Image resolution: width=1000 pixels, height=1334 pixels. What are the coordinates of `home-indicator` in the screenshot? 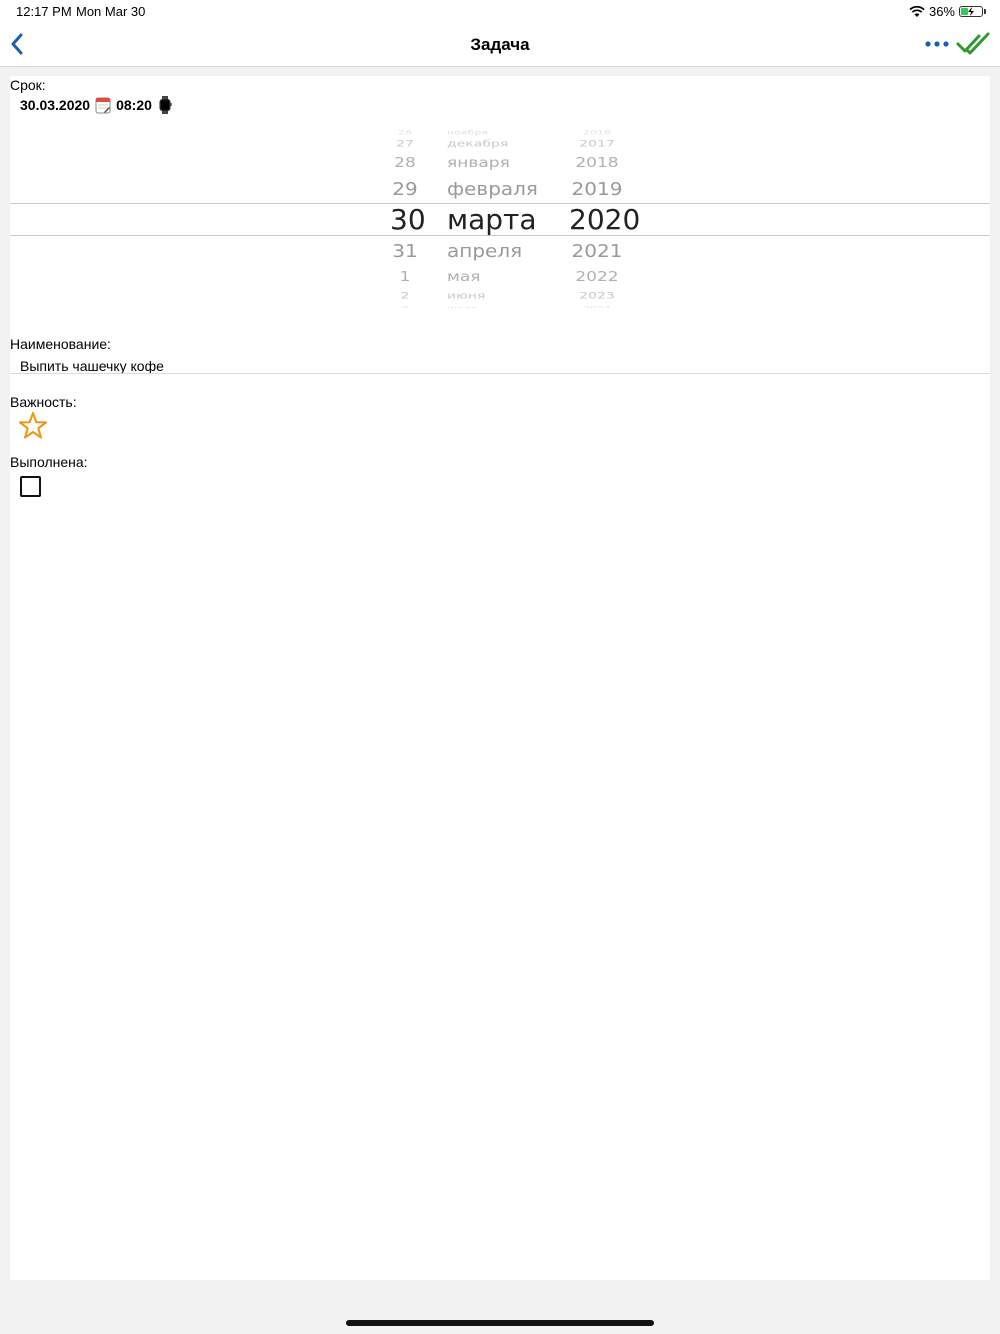 It's located at (500, 1323).